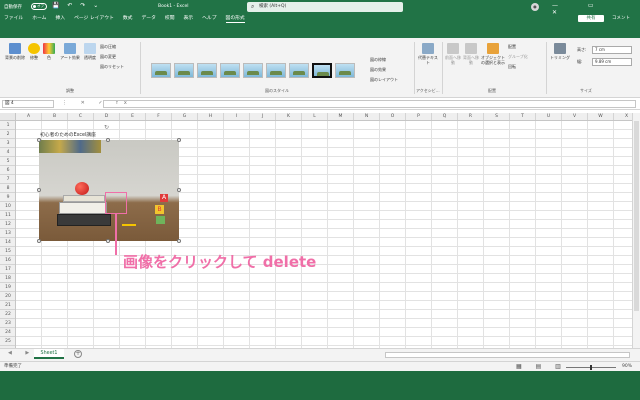  What do you see at coordinates (518, 56) in the screenshot?
I see `group-objects-button: グループ化` at bounding box center [518, 56].